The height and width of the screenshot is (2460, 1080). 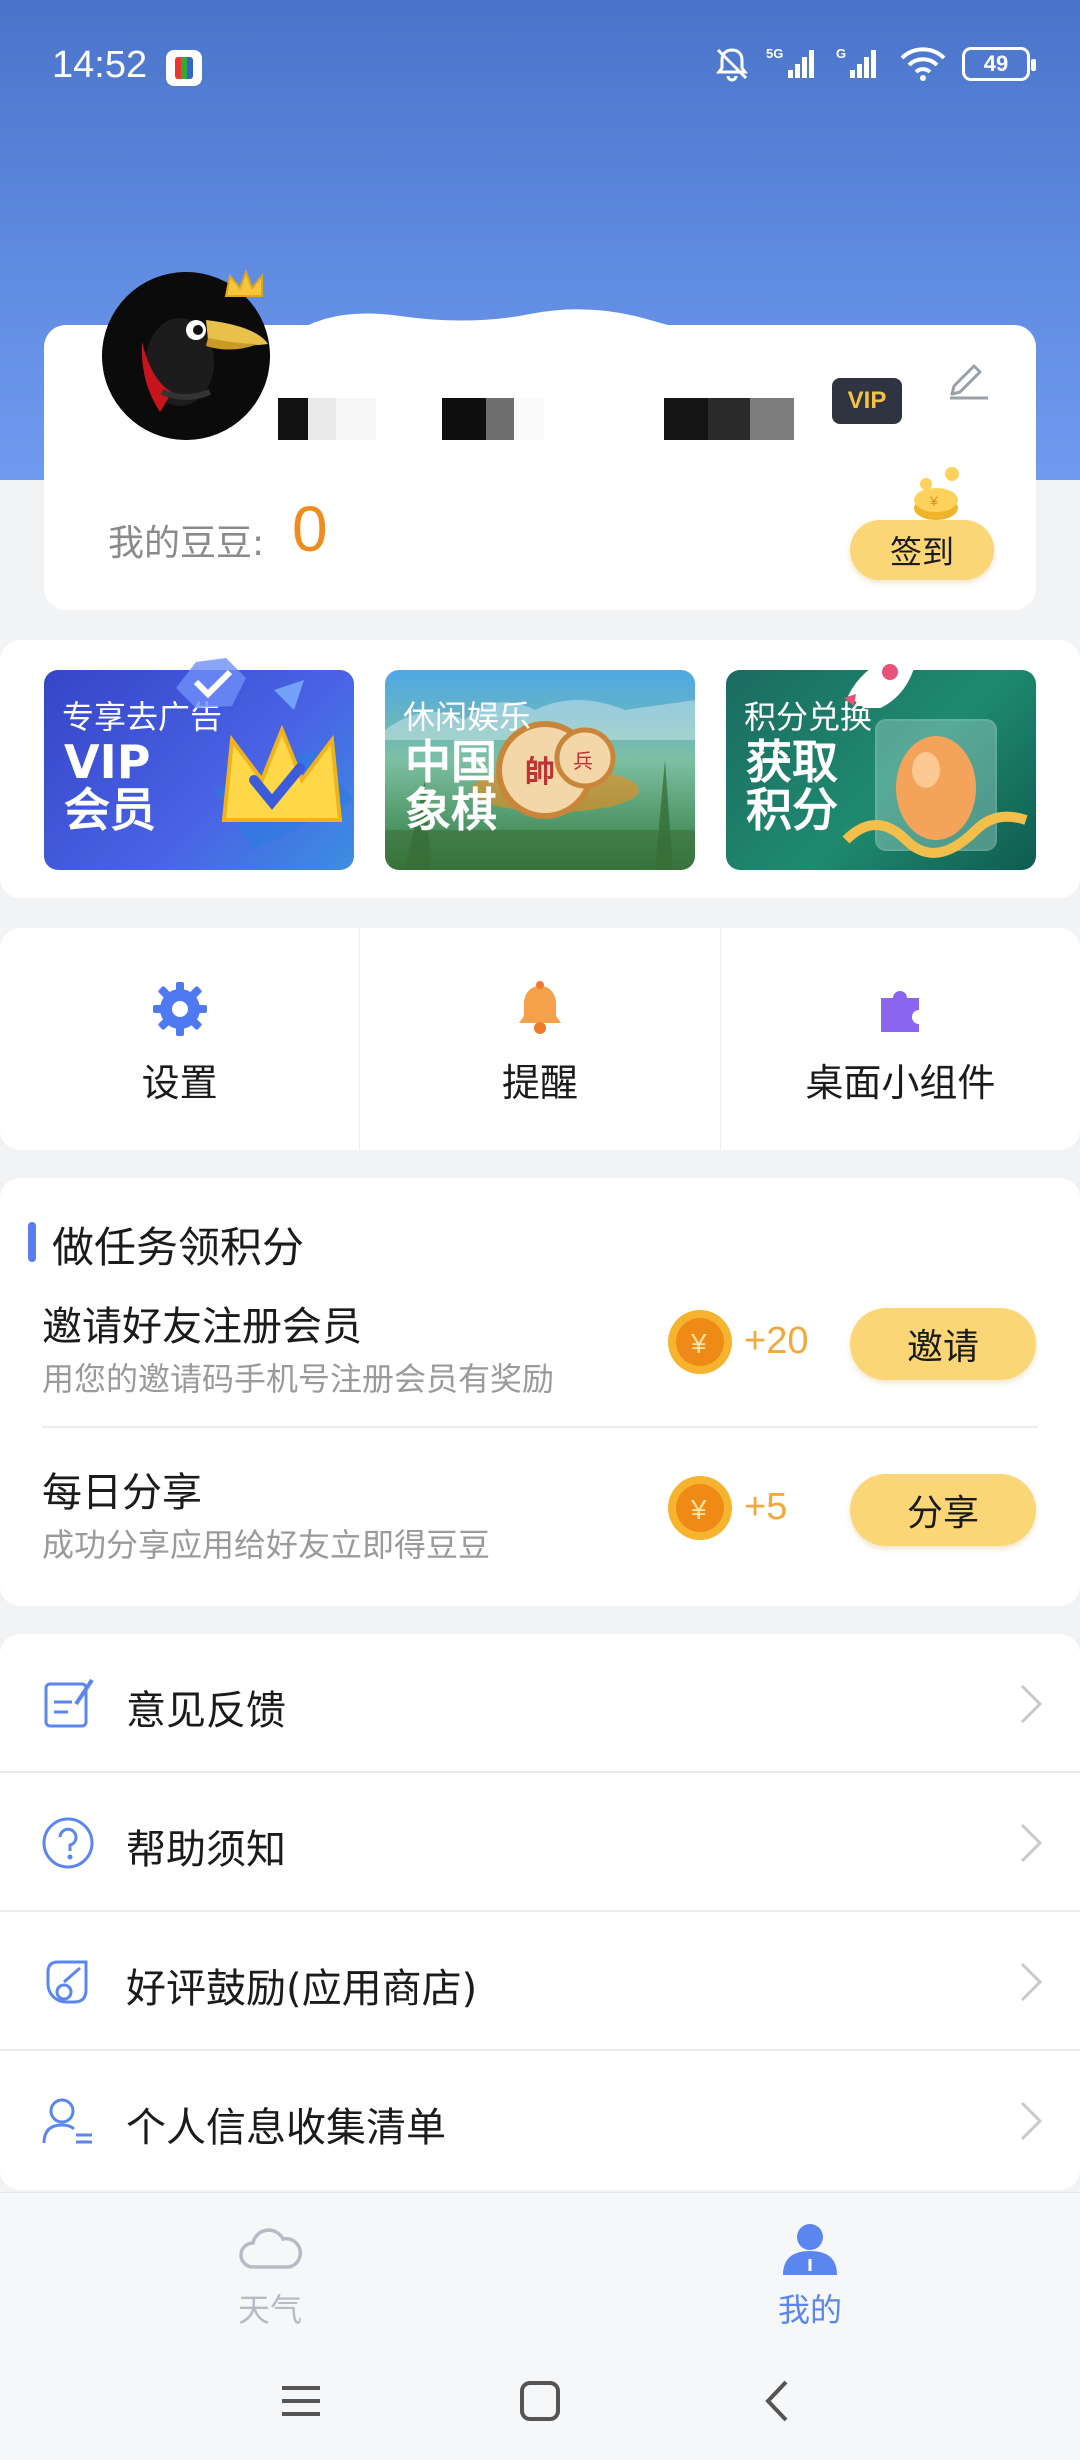 I want to click on banner-chess-title: 中国 象棋, so click(x=451, y=786).